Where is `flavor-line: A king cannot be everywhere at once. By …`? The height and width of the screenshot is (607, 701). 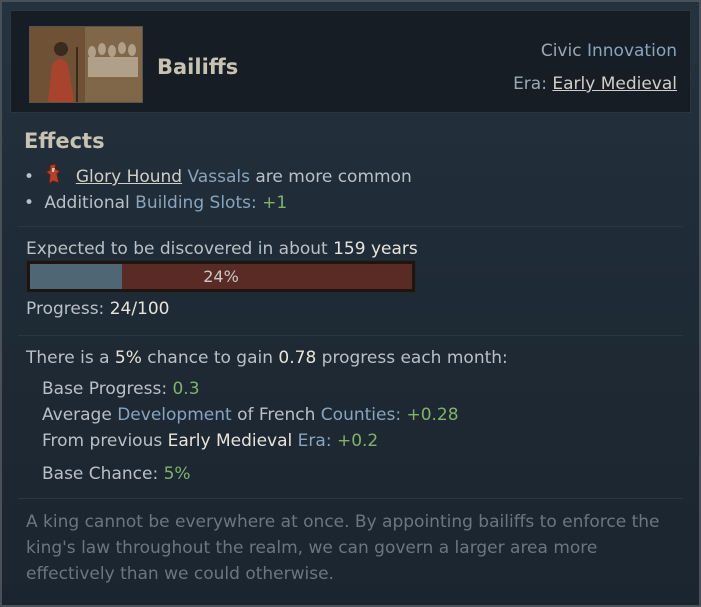
flavor-line: A king cannot be everywhere at once. By … is located at coordinates (343, 522).